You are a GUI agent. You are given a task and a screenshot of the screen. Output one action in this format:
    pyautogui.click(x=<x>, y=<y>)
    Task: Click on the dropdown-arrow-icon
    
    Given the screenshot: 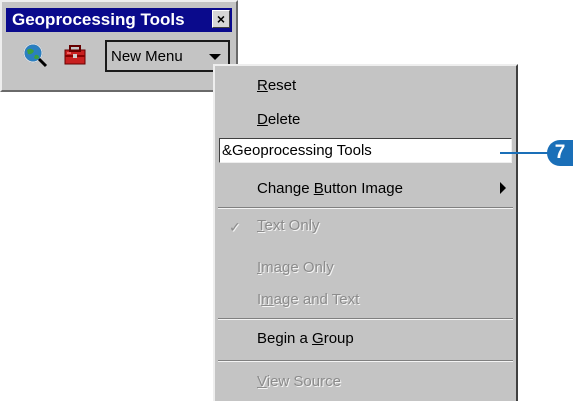 What is the action you would take?
    pyautogui.click(x=215, y=57)
    